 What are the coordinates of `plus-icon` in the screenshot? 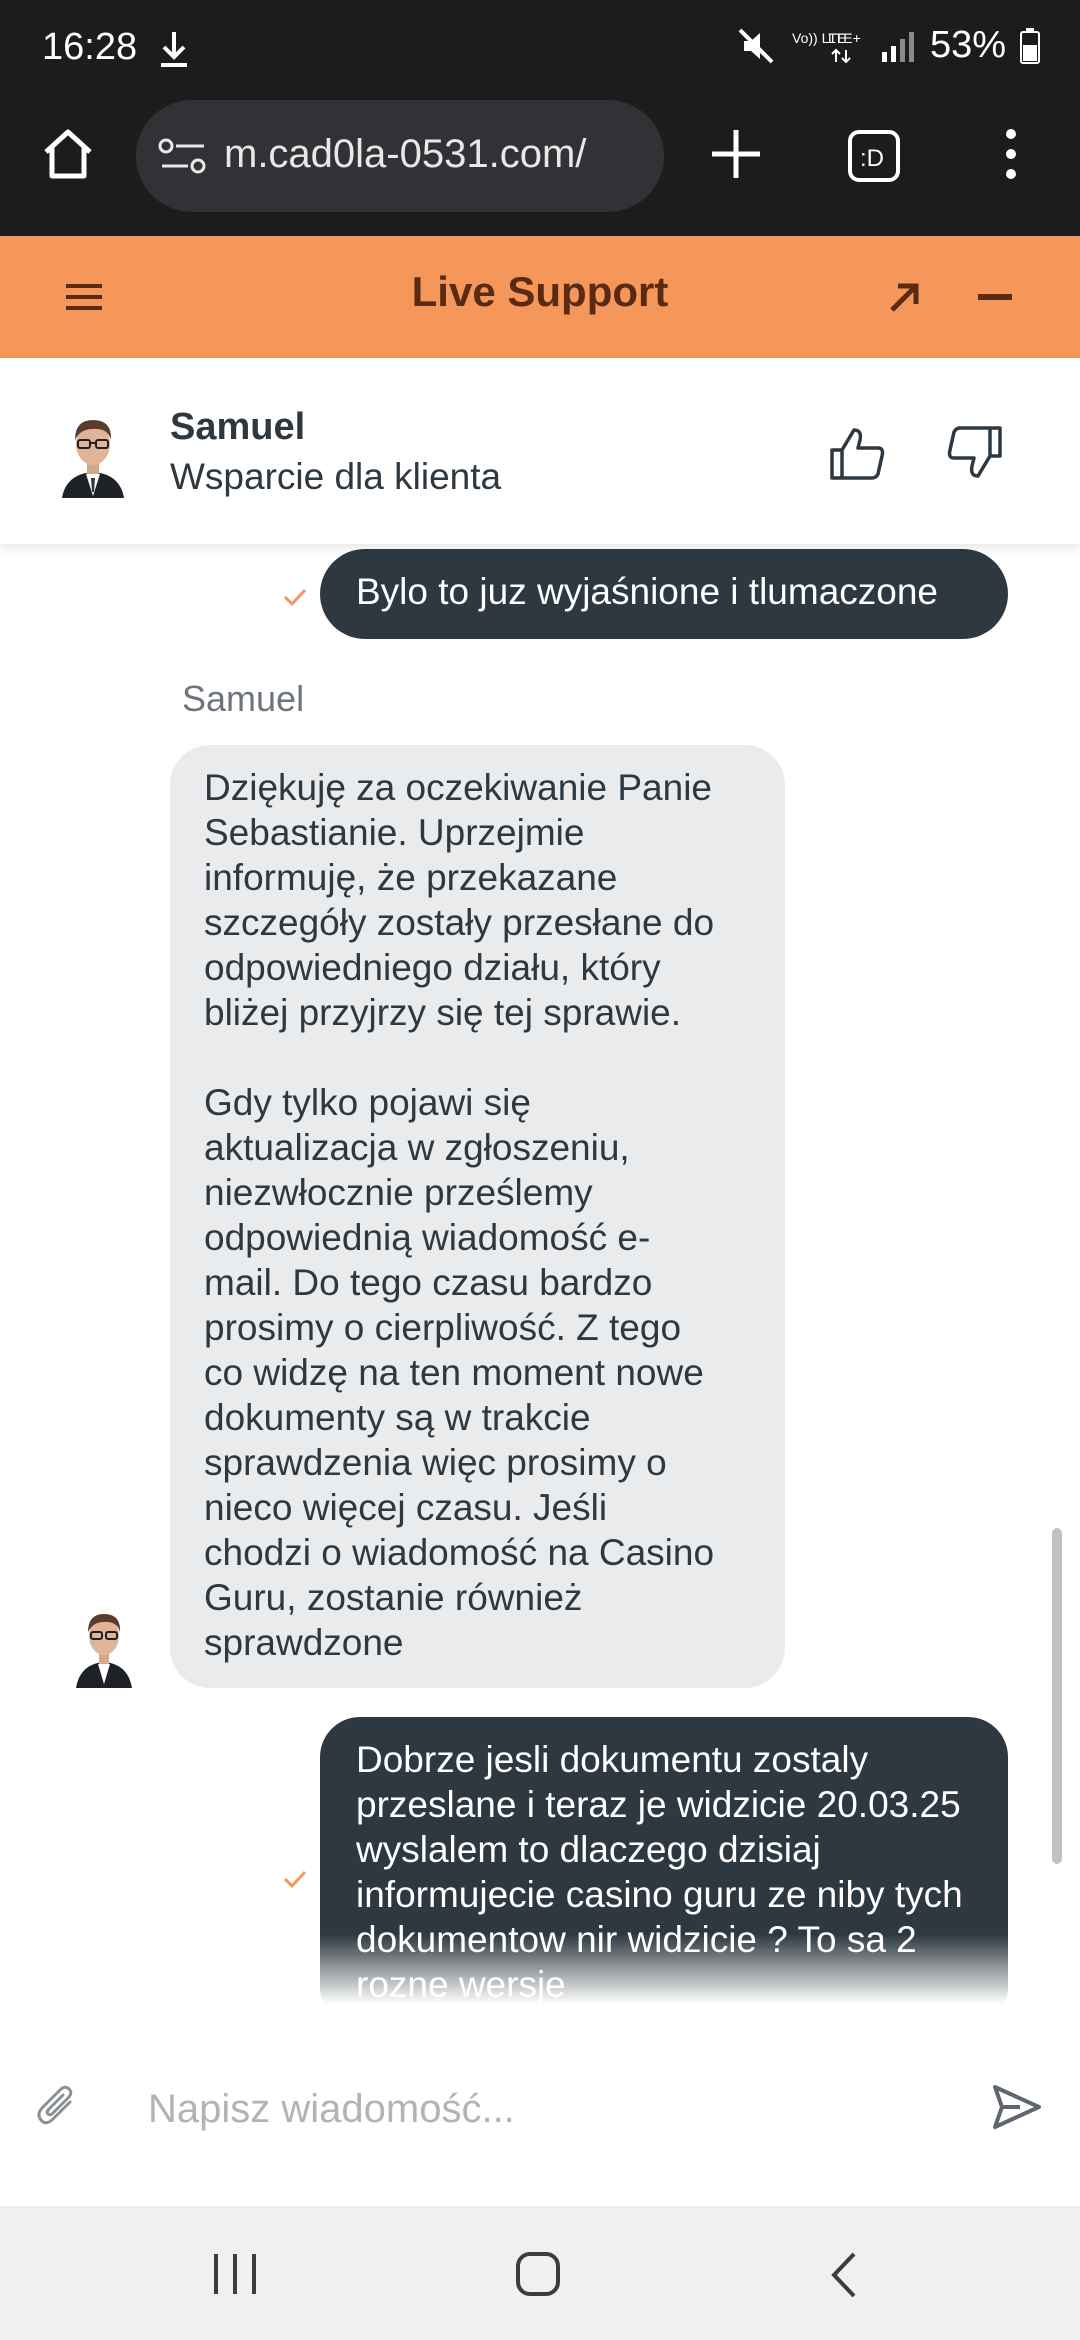 It's located at (736, 154).